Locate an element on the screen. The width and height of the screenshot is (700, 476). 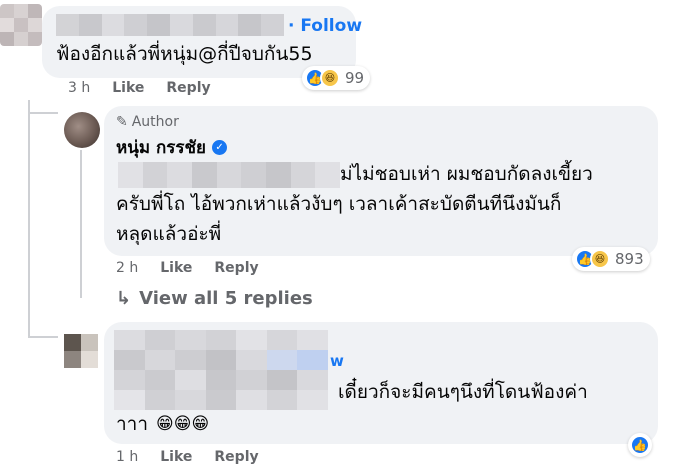
comment-actions: 1 h Like Reply is located at coordinates (187, 457).